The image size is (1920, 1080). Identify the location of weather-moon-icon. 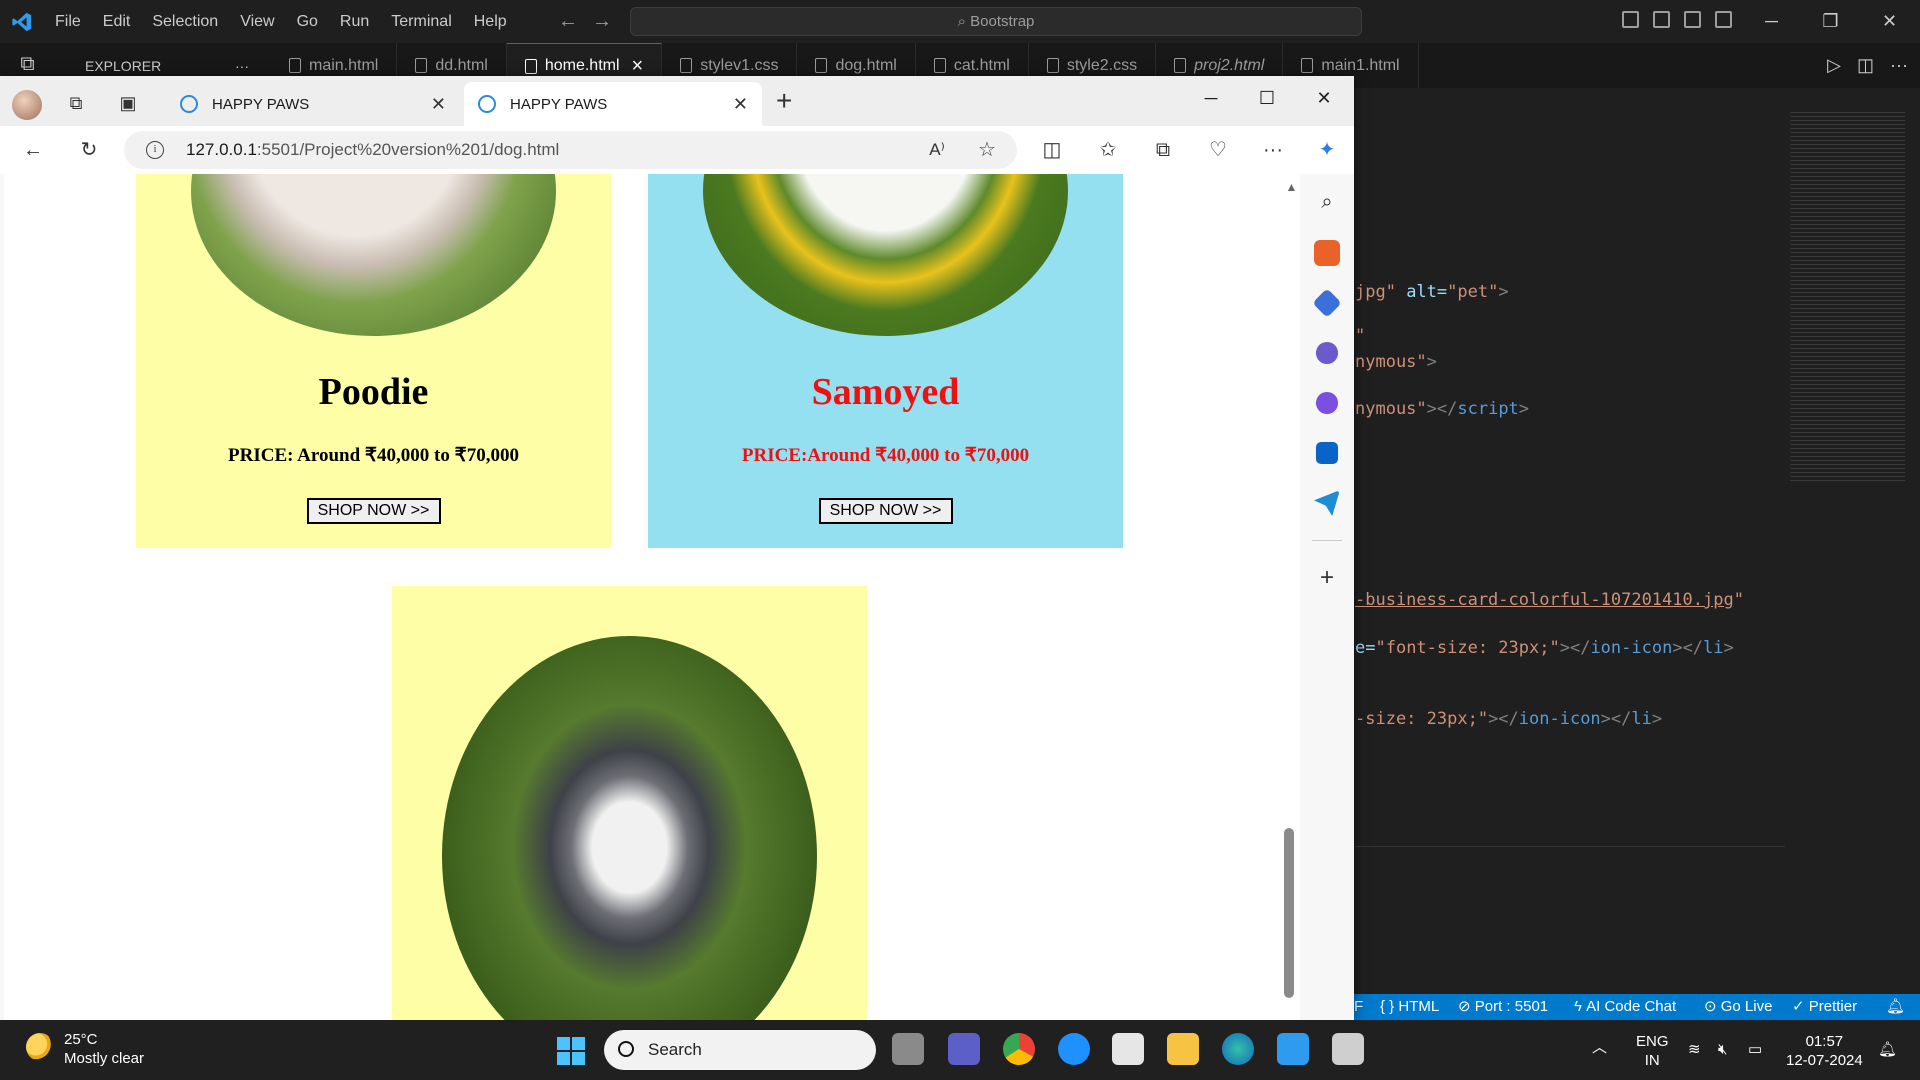
(40, 1047).